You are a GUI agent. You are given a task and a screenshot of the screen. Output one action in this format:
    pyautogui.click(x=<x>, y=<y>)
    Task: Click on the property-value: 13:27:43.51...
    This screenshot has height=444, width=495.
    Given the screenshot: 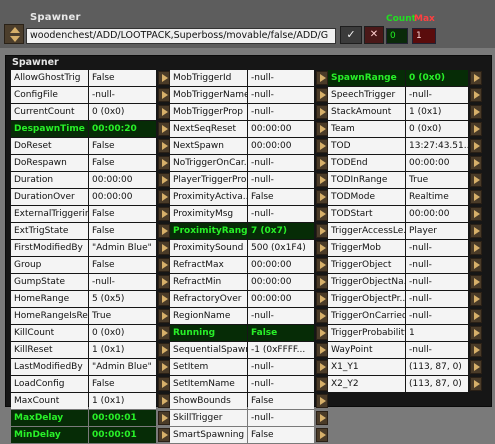 What is the action you would take?
    pyautogui.click(x=437, y=146)
    